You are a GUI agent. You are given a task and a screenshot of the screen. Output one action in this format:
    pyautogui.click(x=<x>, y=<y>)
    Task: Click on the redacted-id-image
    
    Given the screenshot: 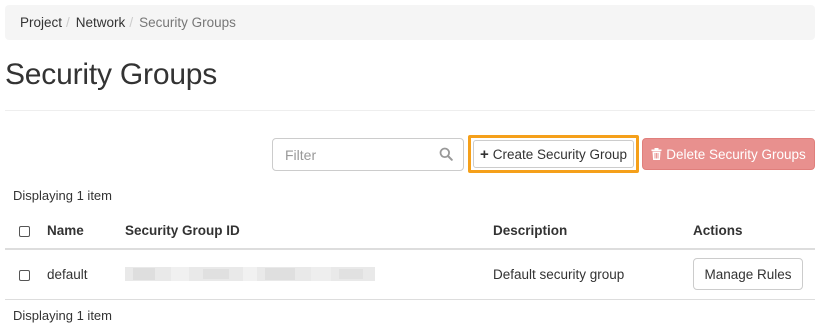 What is the action you would take?
    pyautogui.click(x=250, y=274)
    